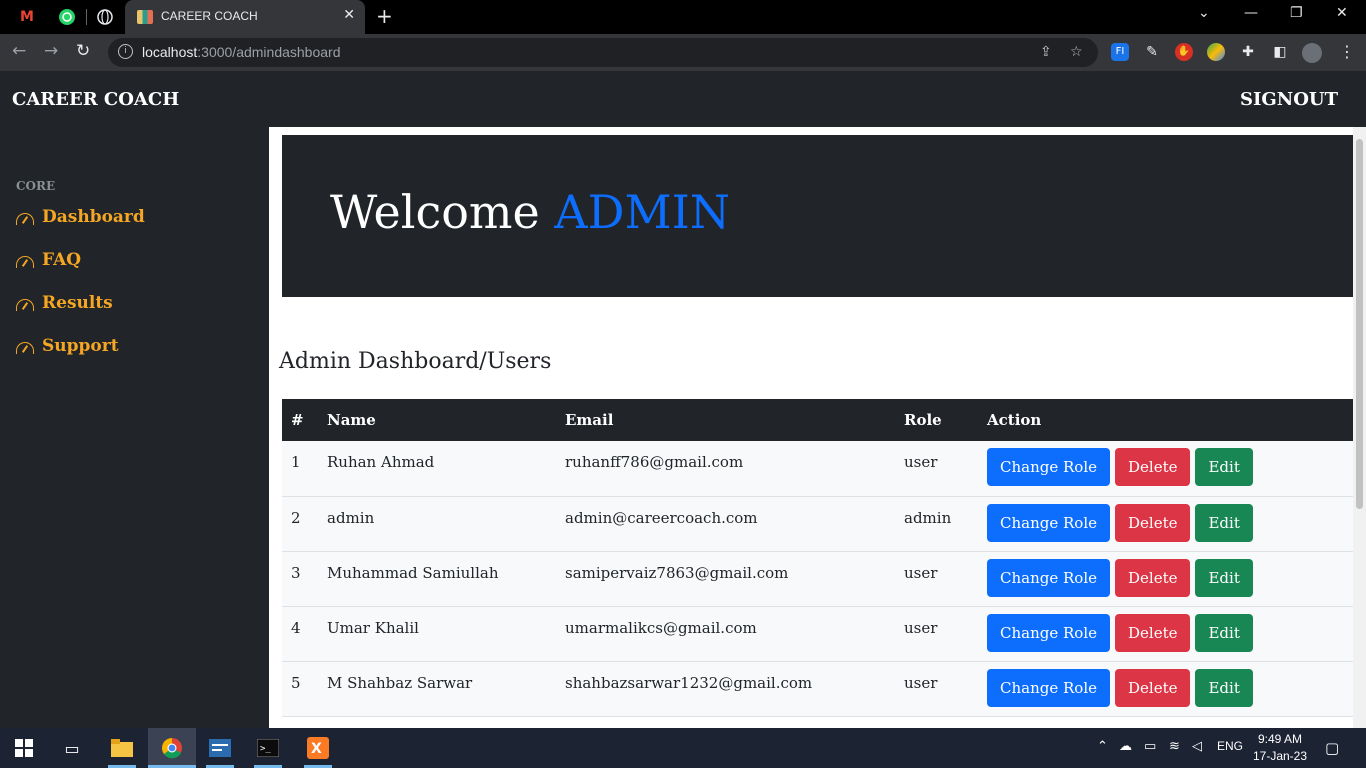 This screenshot has width=1366, height=768. What do you see at coordinates (1174, 746) in the screenshot?
I see `wifi-icon: ≋` at bounding box center [1174, 746].